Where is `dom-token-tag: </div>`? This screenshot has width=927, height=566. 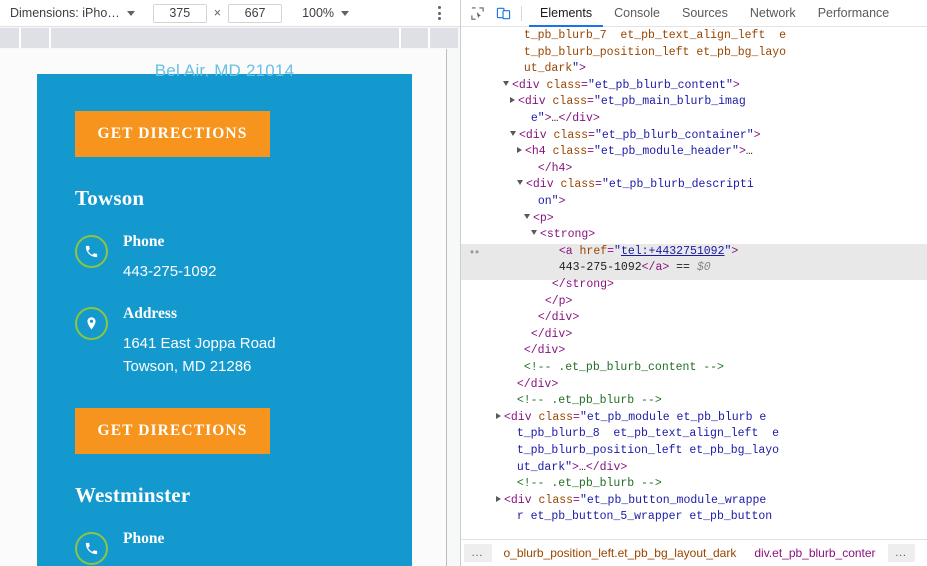
dom-token-tag: </div> is located at coordinates (579, 118).